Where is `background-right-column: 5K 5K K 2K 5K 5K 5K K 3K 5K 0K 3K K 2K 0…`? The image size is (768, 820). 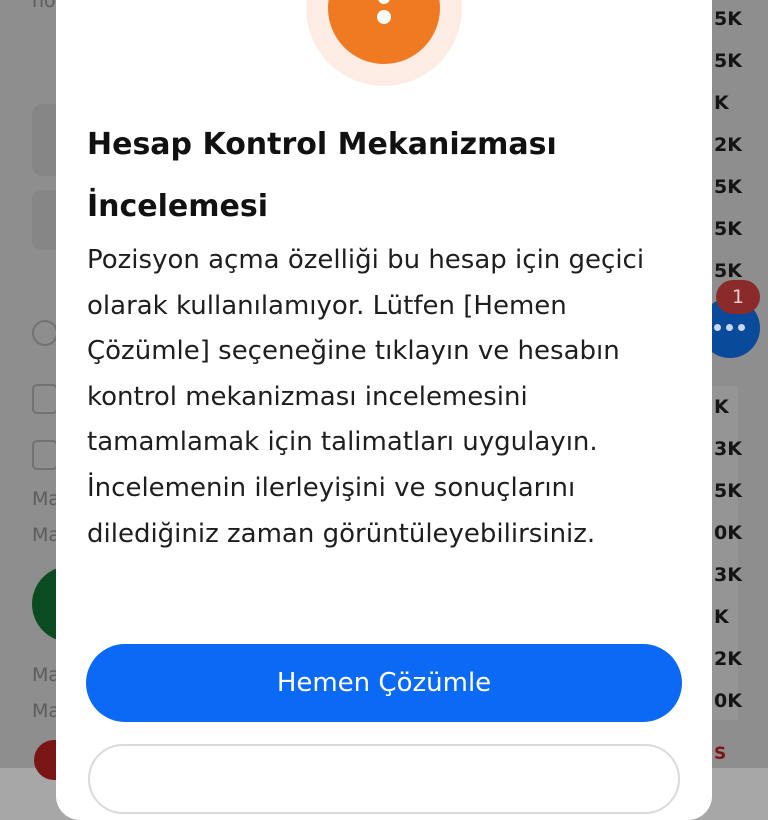 background-right-column: 5K 5K K 2K 5K 5K 5K K 3K 5K 0K 3K K 2K 0… is located at coordinates (740, 384).